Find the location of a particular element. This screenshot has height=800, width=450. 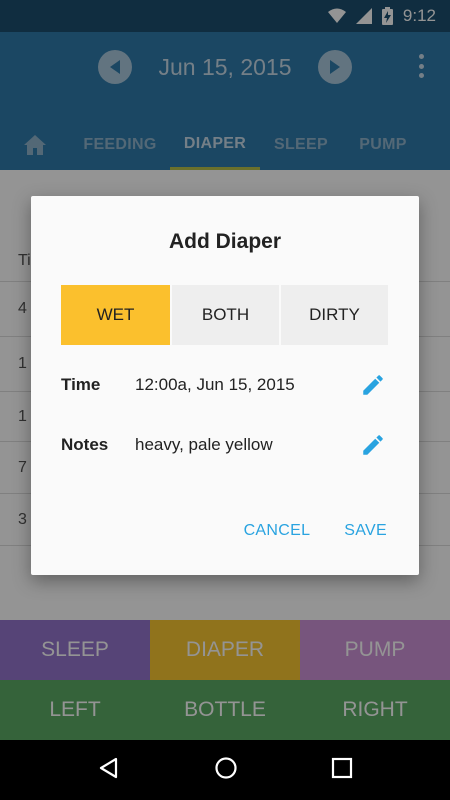

cancel-button: CANCEL is located at coordinates (277, 531).